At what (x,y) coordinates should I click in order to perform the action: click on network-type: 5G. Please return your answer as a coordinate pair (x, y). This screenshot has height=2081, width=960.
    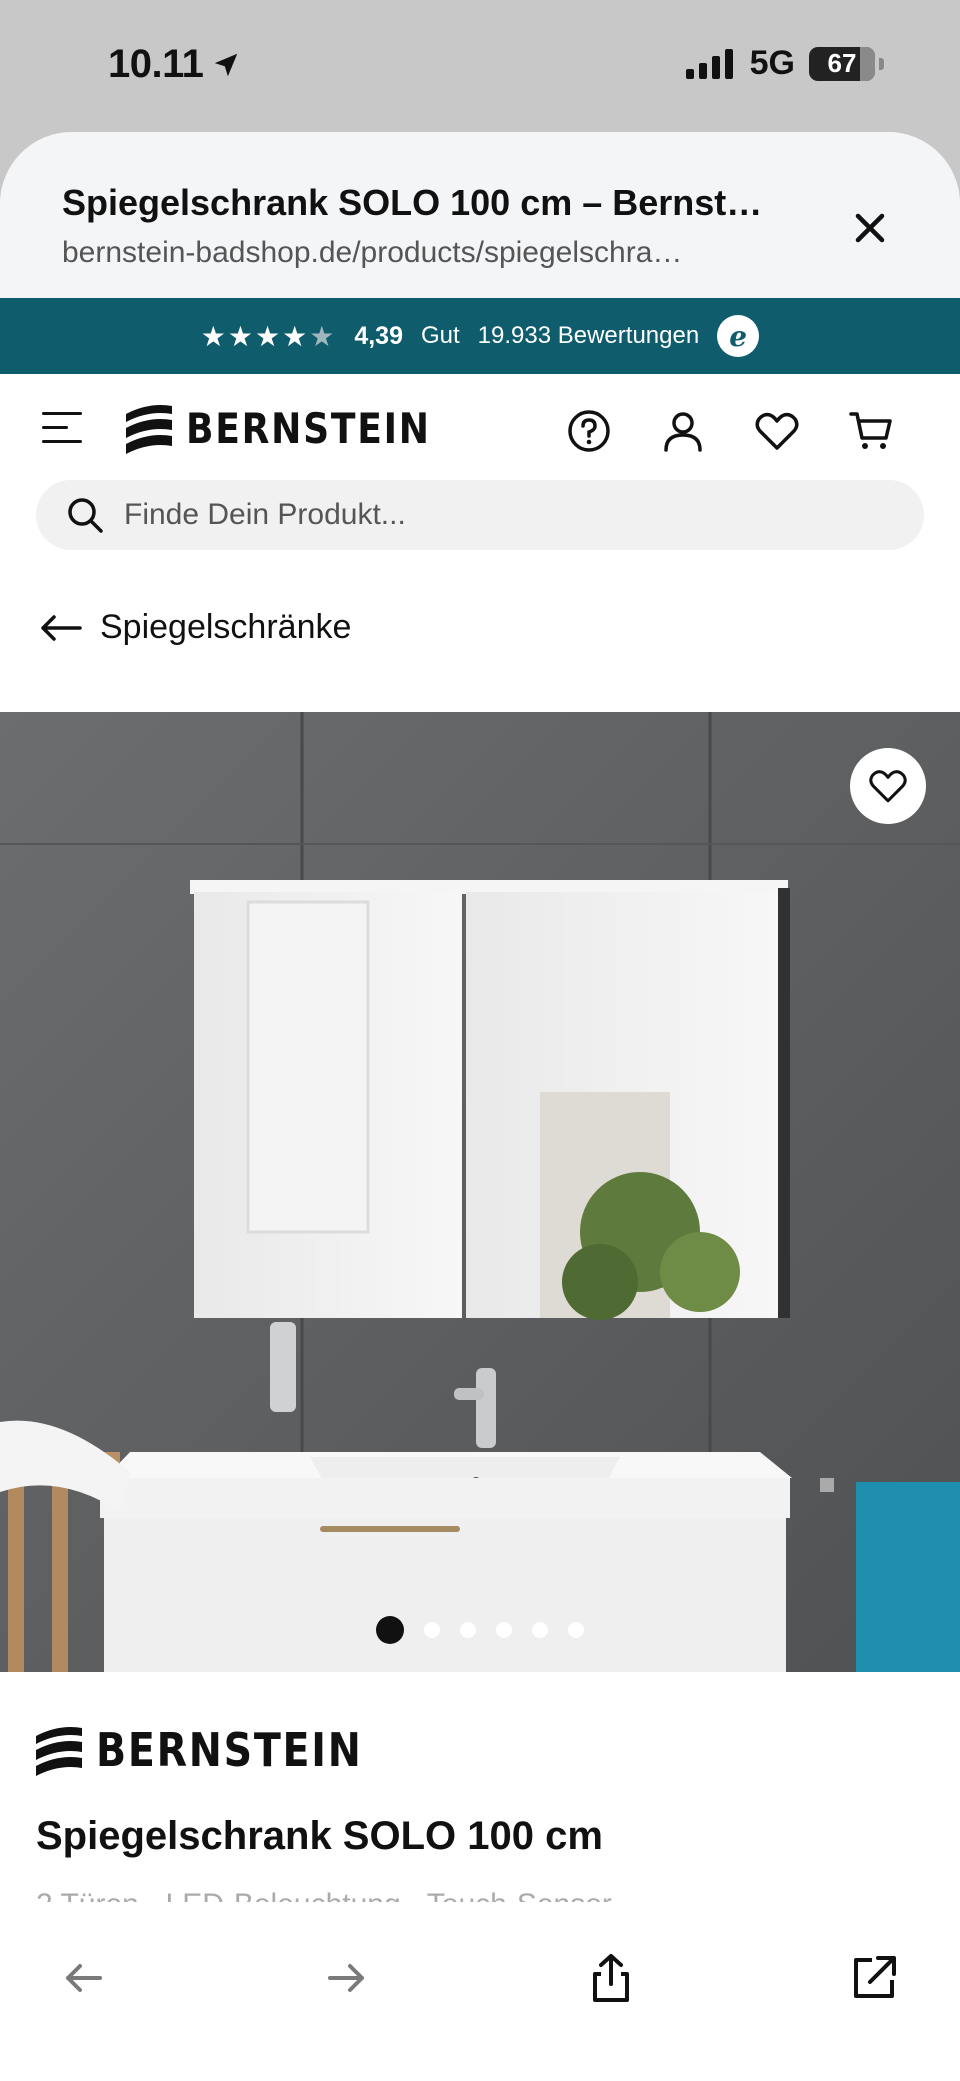
    Looking at the image, I should click on (772, 63).